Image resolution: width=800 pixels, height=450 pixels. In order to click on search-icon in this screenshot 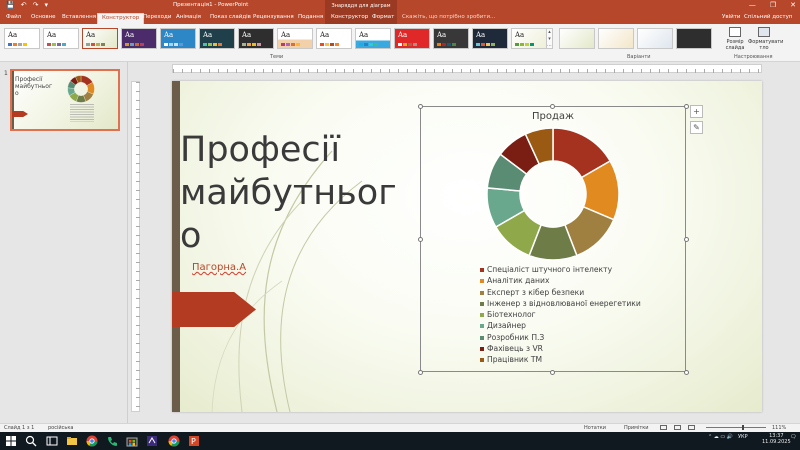, I will do `click(31, 441)`.